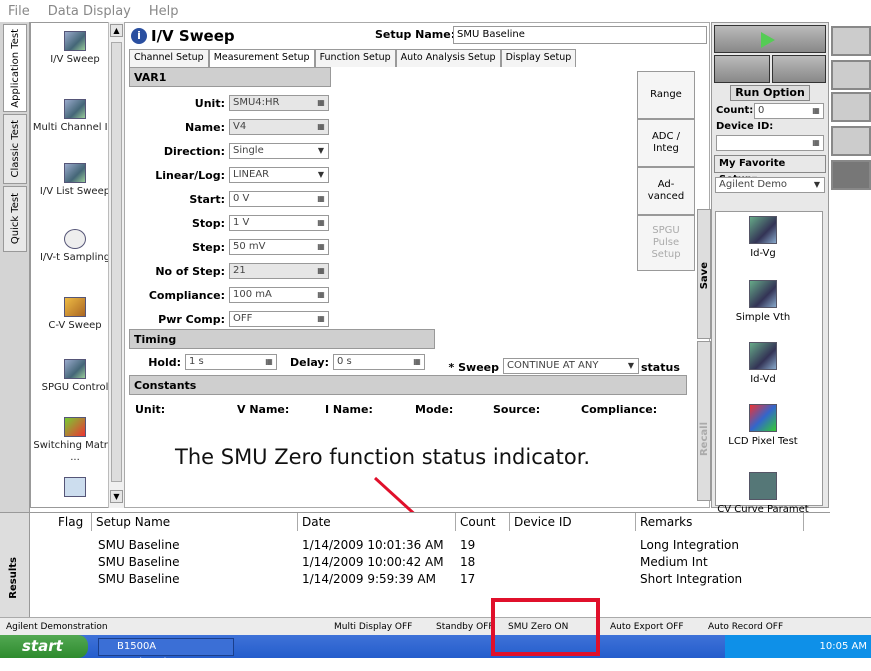 Image resolution: width=871 pixels, height=671 pixels. What do you see at coordinates (799, 69) in the screenshot?
I see `repeat-button` at bounding box center [799, 69].